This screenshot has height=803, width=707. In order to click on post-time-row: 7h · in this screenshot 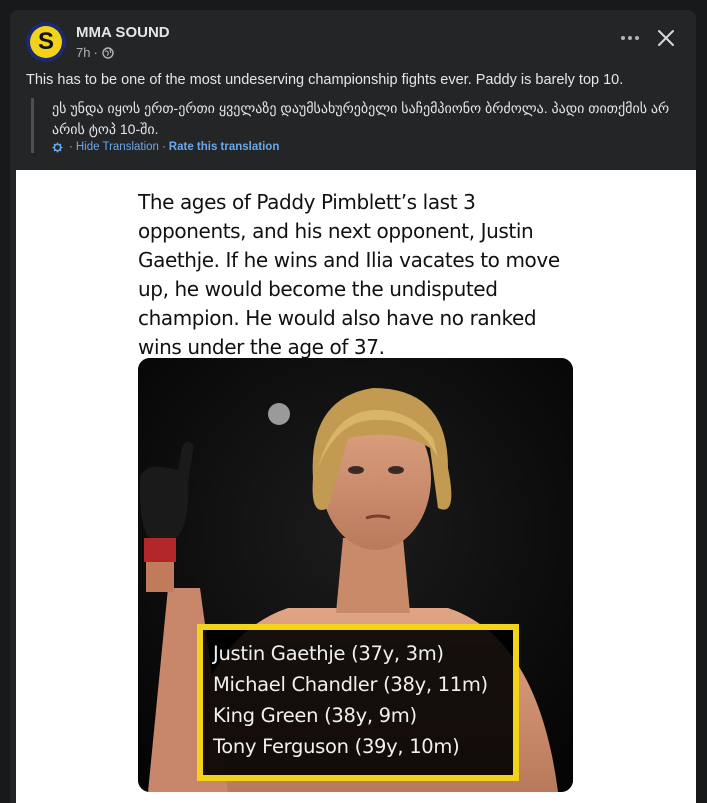, I will do `click(123, 52)`.